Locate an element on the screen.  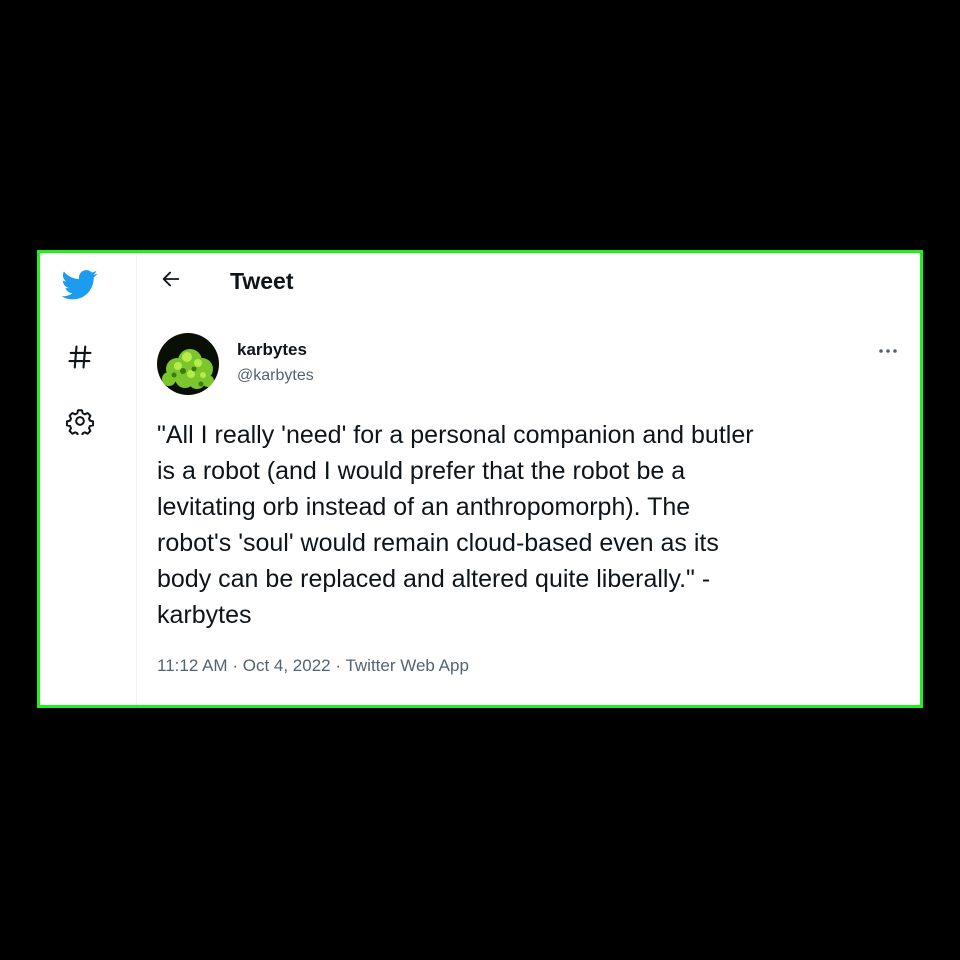
back-arrow-icon is located at coordinates (171, 281).